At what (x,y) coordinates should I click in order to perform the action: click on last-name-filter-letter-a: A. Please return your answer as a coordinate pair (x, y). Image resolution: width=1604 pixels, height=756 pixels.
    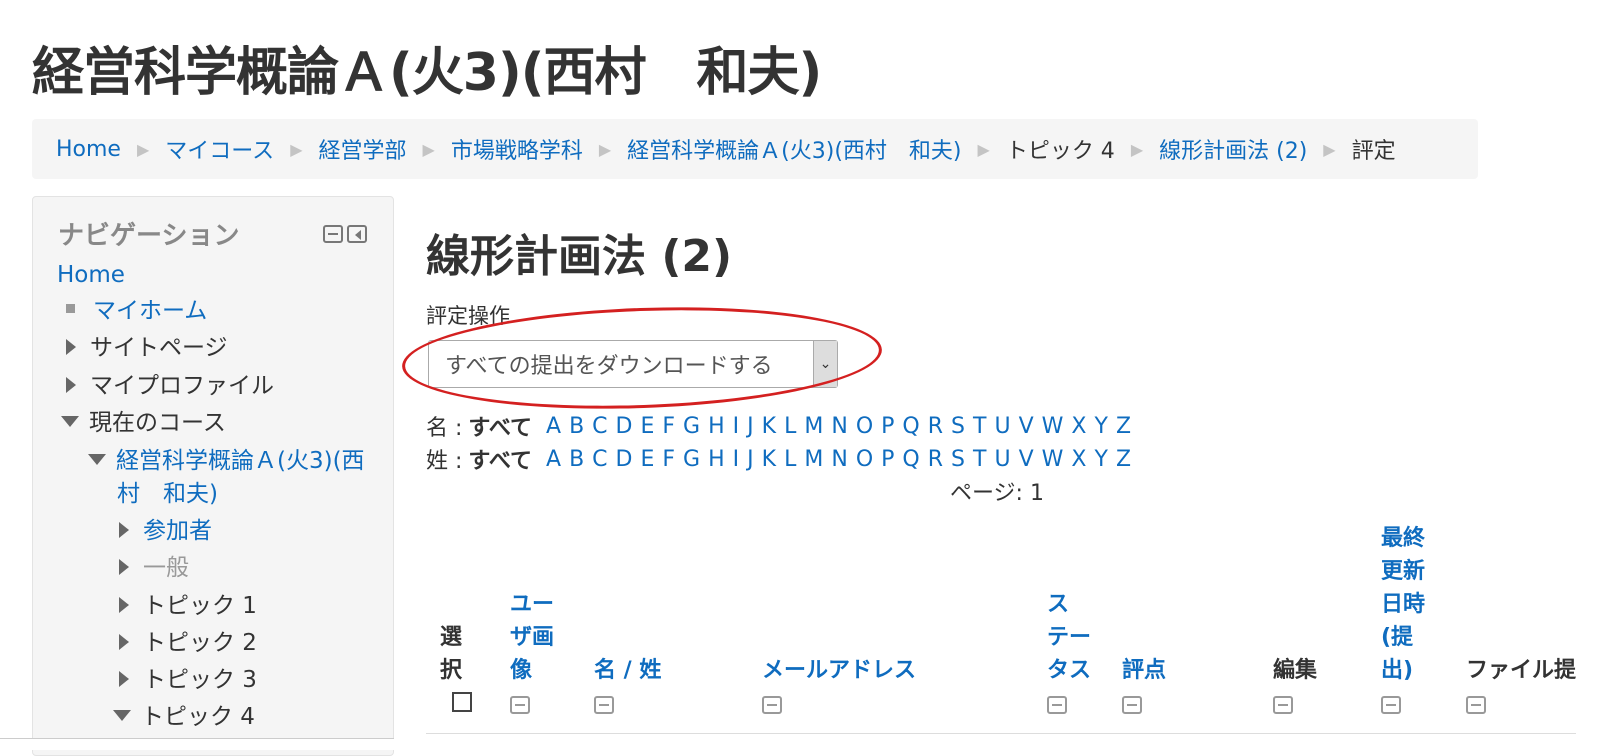
    Looking at the image, I should click on (553, 459).